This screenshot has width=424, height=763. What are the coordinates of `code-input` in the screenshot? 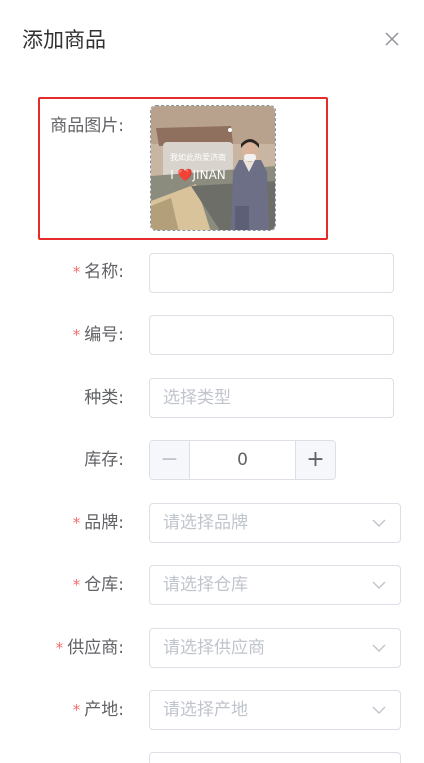 It's located at (271, 335).